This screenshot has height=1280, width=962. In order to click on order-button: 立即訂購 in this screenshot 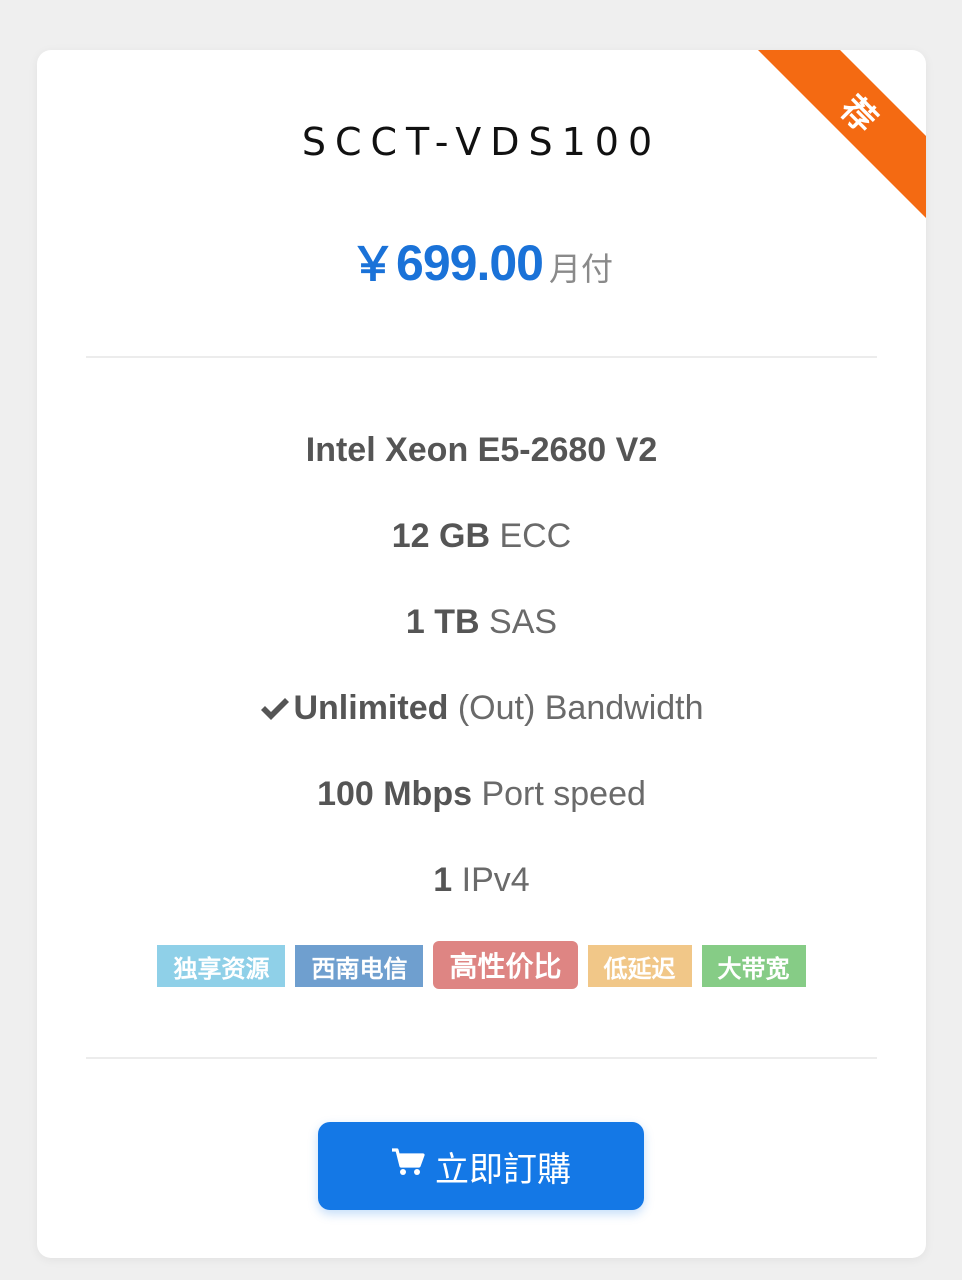, I will do `click(481, 1166)`.